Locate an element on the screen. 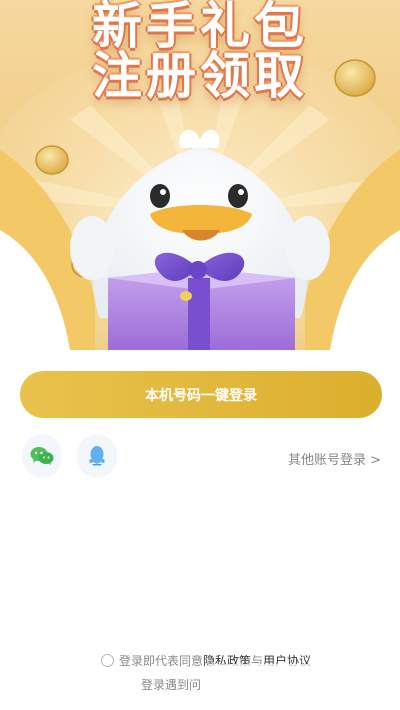 Image resolution: width=400 pixels, height=710 pixels. qq-login-button is located at coordinates (97, 456).